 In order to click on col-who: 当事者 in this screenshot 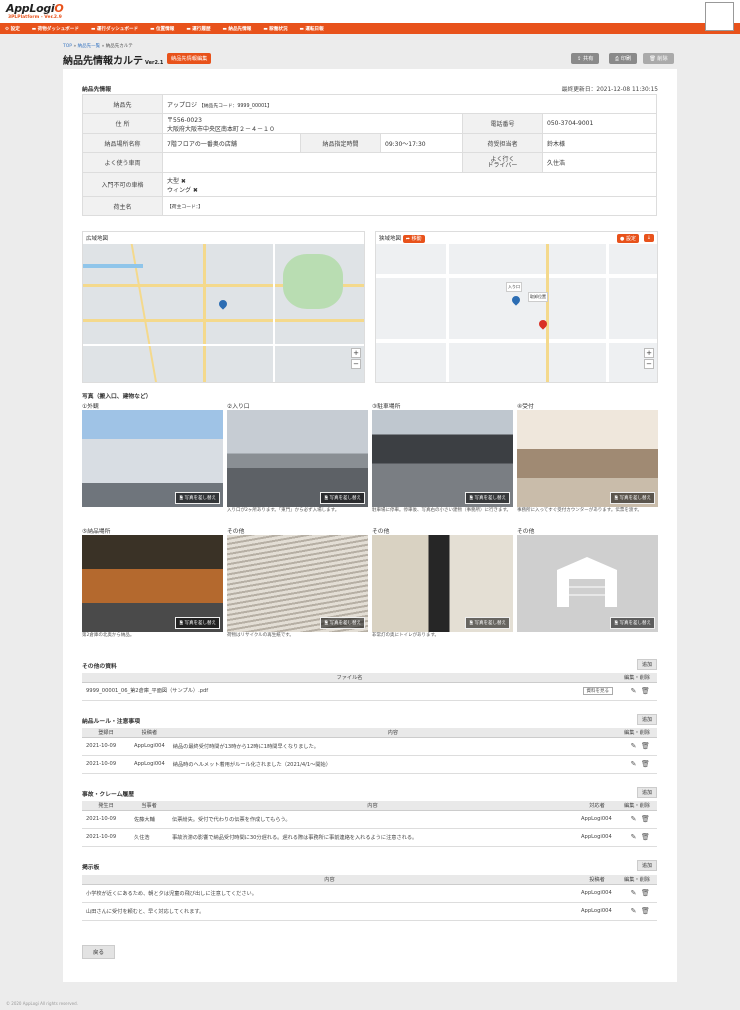, I will do `click(149, 806)`.